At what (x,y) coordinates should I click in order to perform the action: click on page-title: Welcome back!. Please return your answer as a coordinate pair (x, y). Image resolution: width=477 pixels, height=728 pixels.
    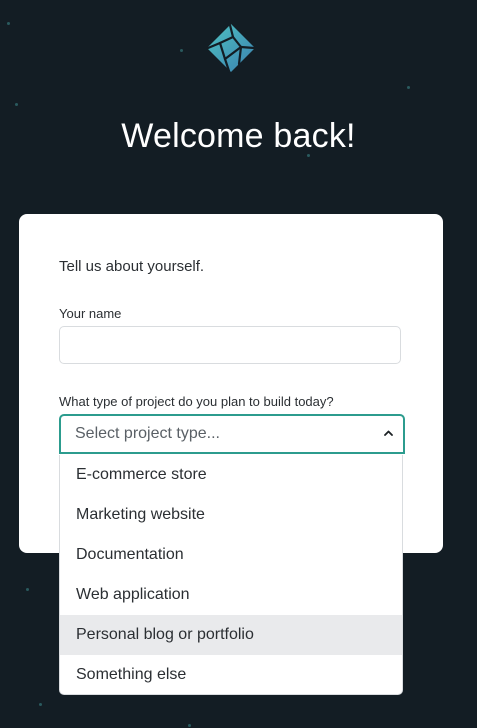
    Looking at the image, I should click on (238, 136).